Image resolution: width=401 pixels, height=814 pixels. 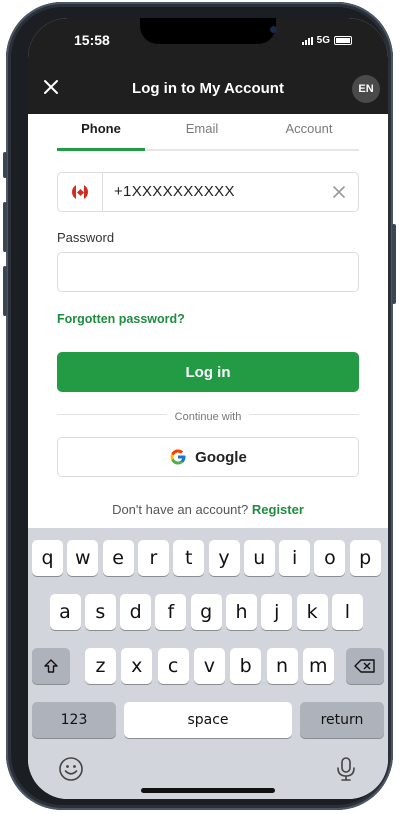 What do you see at coordinates (180, 509) in the screenshot?
I see `register-prompt-text: Don't have an account?` at bounding box center [180, 509].